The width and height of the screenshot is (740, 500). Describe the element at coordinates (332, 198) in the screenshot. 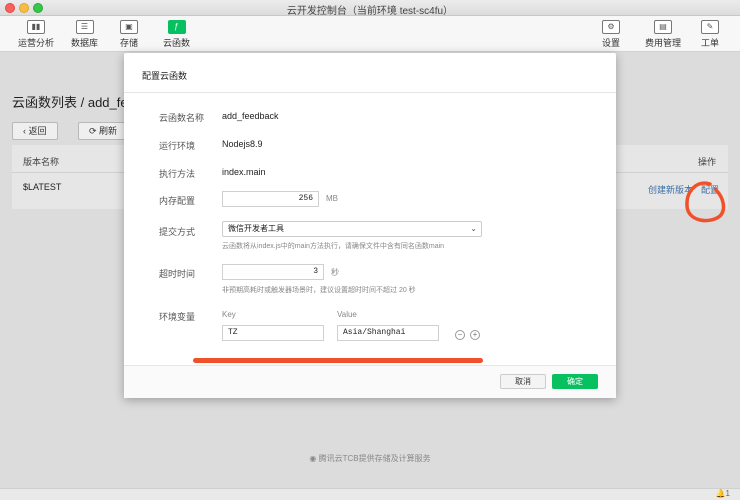

I see `memory-unit: MB` at that location.